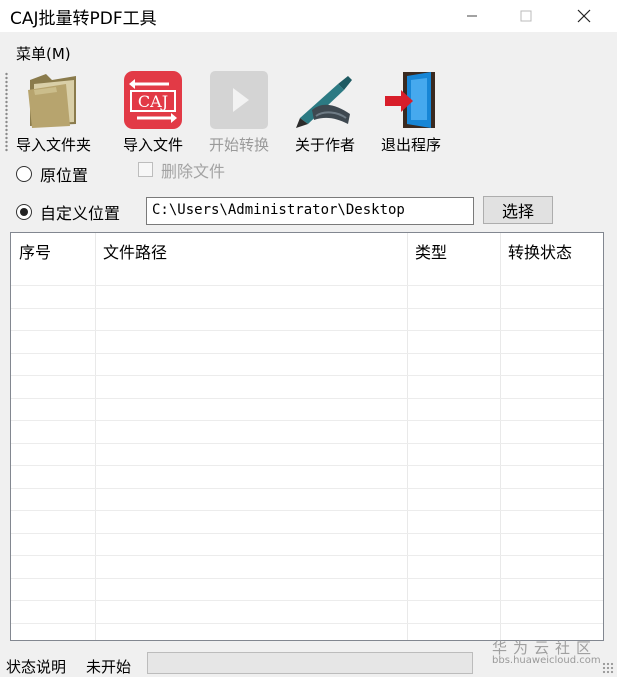  I want to click on column-header-status: 转换状态, so click(551, 250).